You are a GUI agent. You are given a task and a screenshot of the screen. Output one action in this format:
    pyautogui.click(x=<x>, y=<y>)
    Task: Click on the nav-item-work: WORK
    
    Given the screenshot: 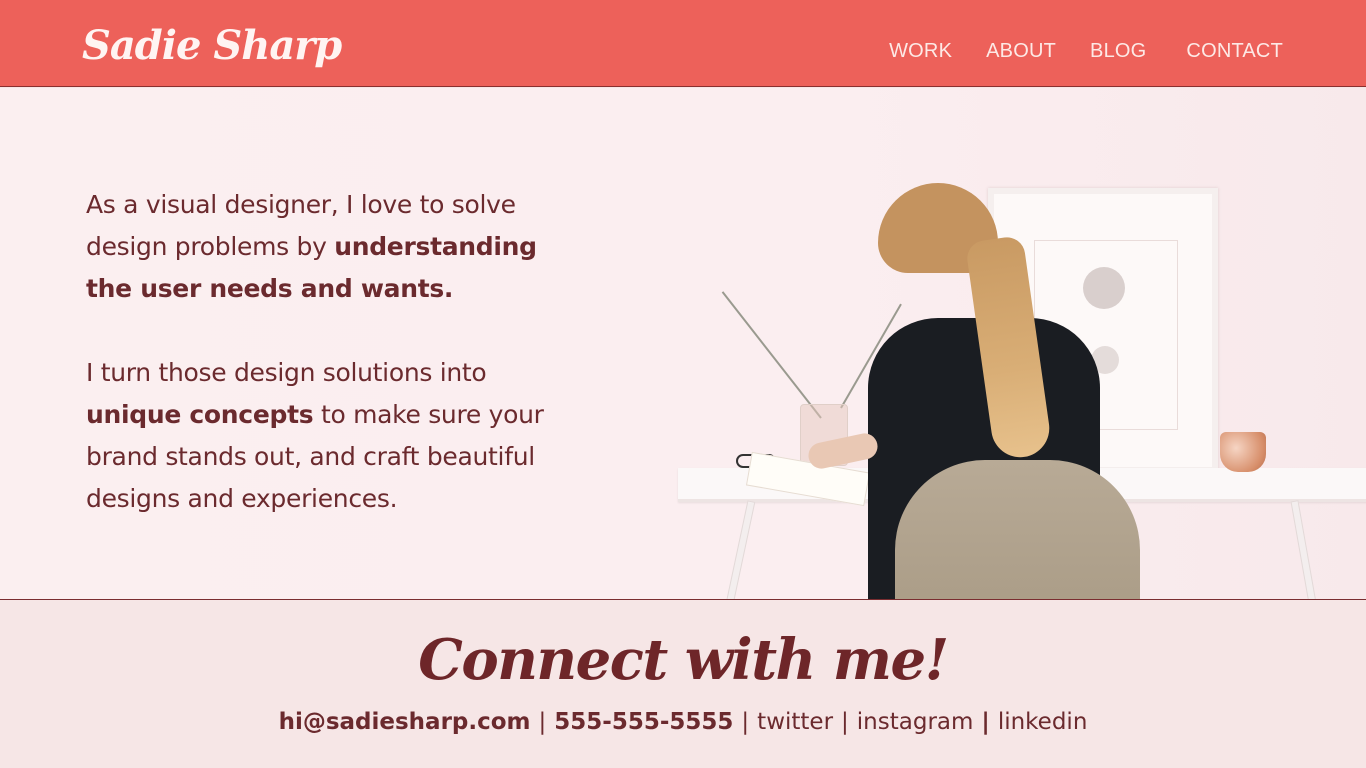 What is the action you would take?
    pyautogui.click(x=920, y=51)
    